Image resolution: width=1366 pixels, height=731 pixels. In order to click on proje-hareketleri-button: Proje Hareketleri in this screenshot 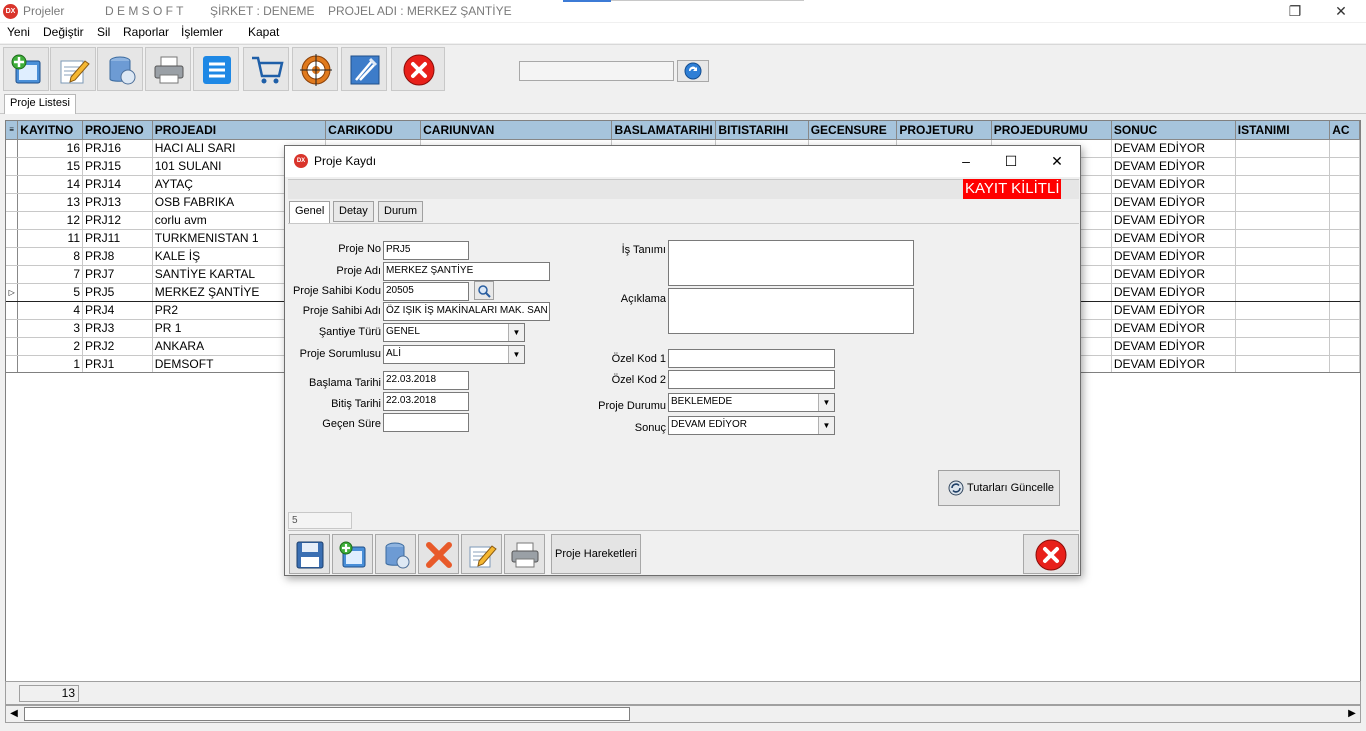, I will do `click(596, 554)`.